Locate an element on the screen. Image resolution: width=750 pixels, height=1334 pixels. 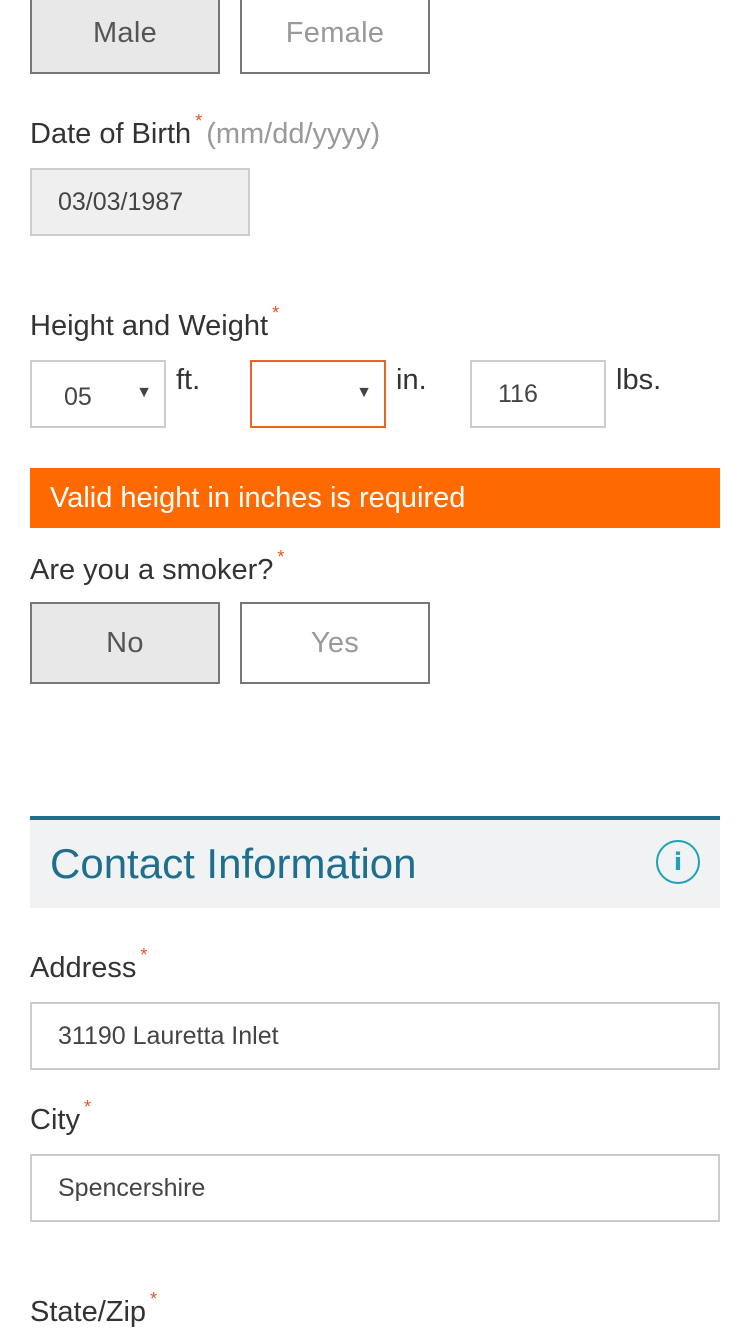
dob-format-hint: (mm/dd/yyyy) is located at coordinates (293, 134).